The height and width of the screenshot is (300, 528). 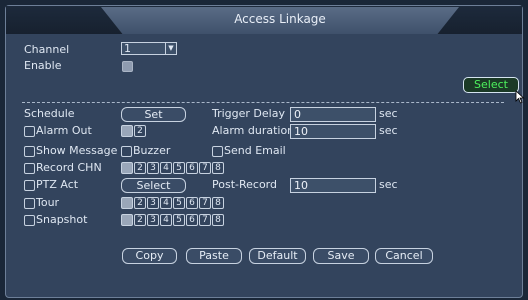 I want to click on mouse-cursor-icon, so click(x=520, y=97).